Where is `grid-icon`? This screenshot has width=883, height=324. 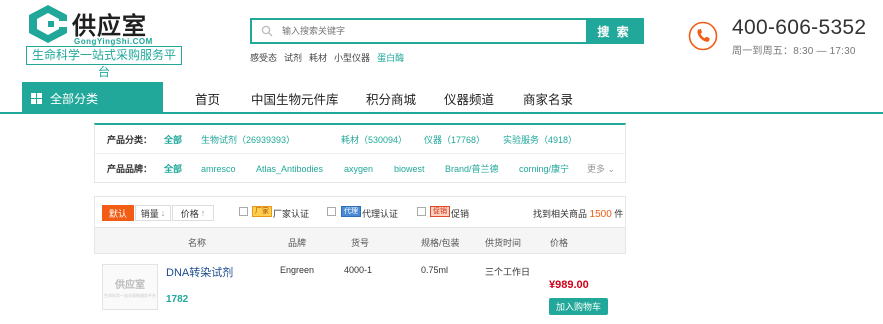 grid-icon is located at coordinates (36, 98).